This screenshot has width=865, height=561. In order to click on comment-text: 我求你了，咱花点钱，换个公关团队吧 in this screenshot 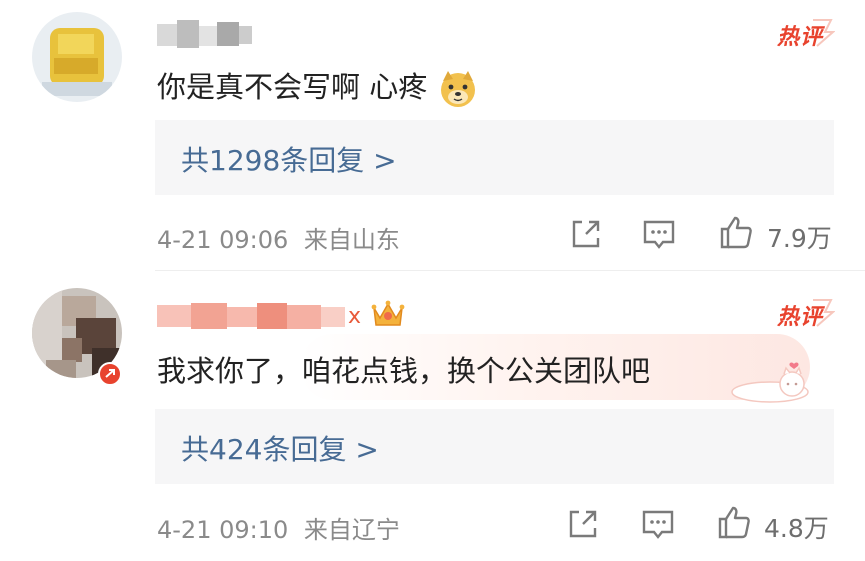, I will do `click(404, 371)`.